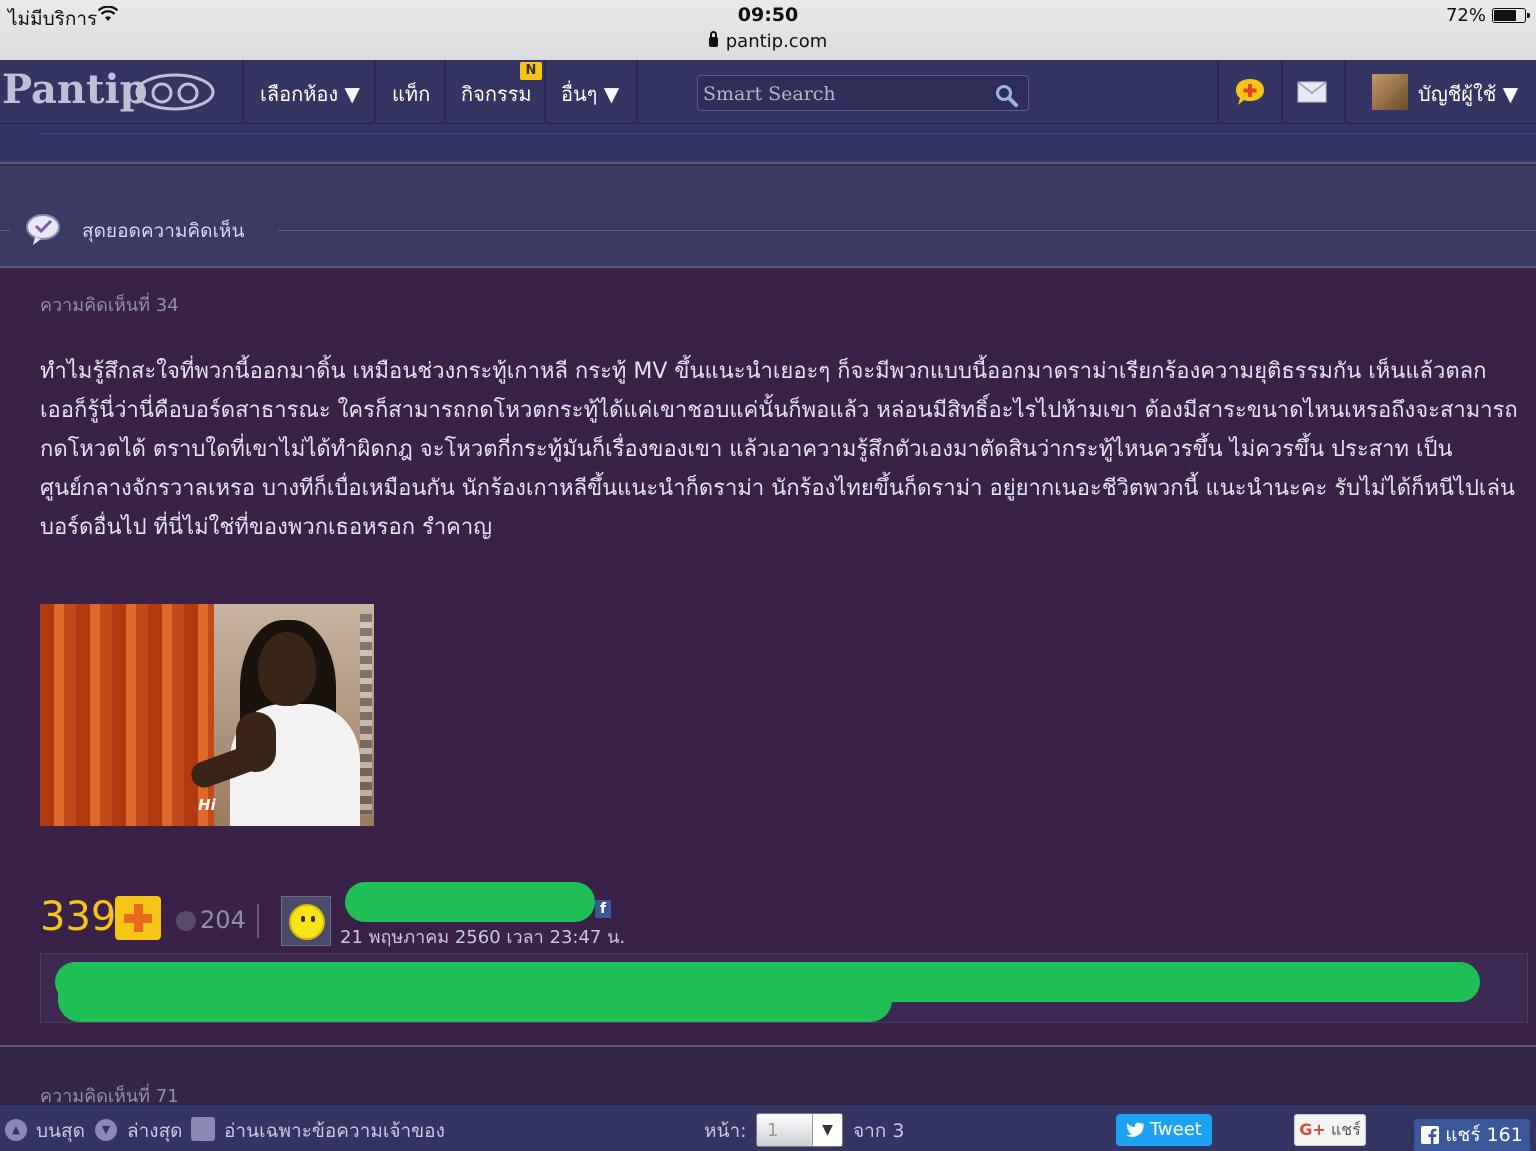 This screenshot has height=1151, width=1536. I want to click on page-select-value: 1, so click(773, 1130).